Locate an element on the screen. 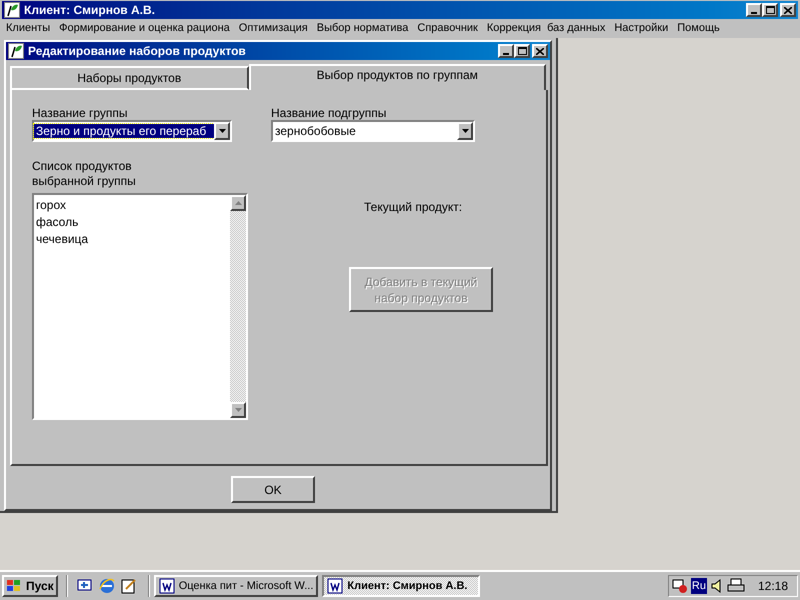 The height and width of the screenshot is (600, 800). product-list: горох фасоль чечевица is located at coordinates (140, 306).